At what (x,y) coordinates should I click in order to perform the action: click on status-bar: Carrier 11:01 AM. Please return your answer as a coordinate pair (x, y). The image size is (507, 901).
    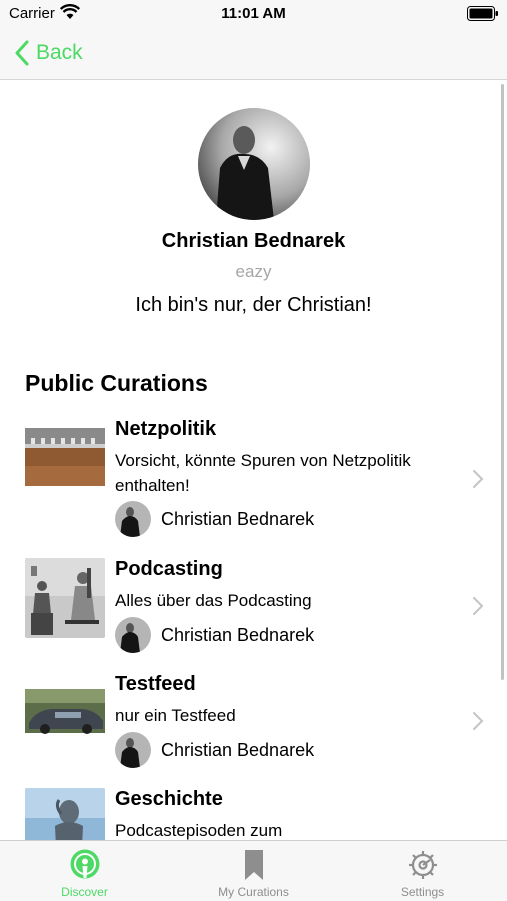
    Looking at the image, I should click on (253, 14).